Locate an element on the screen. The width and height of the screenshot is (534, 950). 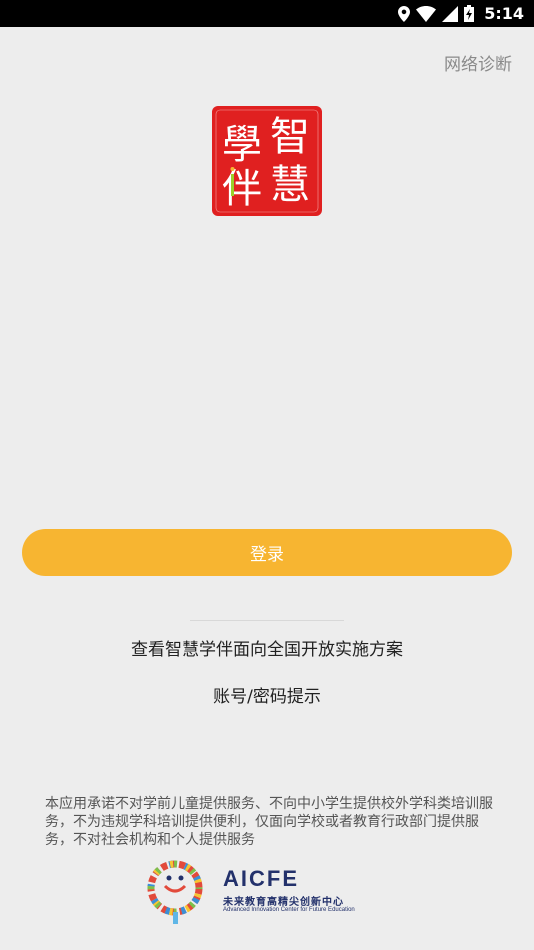
view-plan-link: 查看智慧学伴面向全国开放实施方案 is located at coordinates (267, 647).